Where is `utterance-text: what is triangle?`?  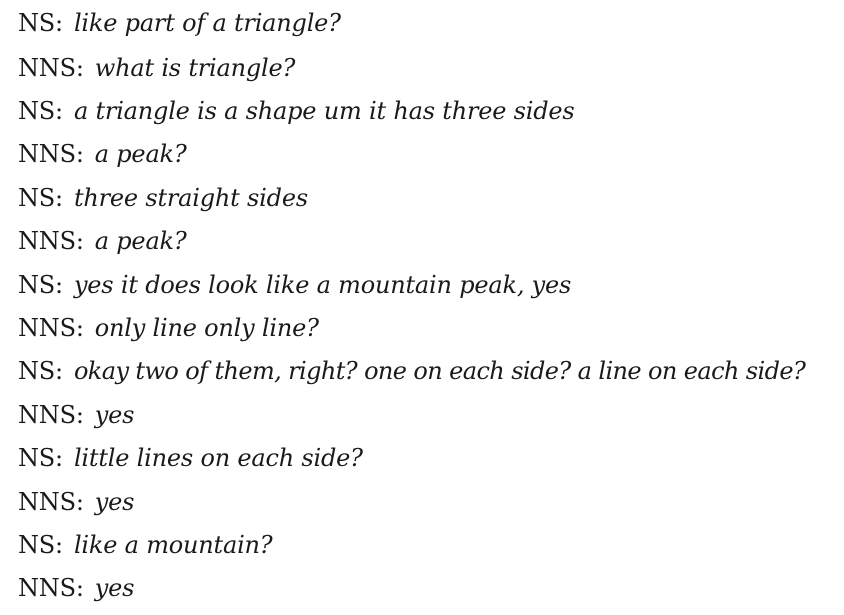
utterance-text: what is triangle? is located at coordinates (195, 67).